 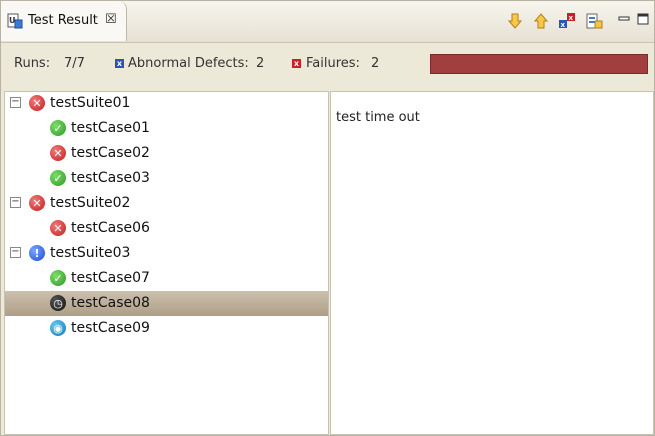 What do you see at coordinates (327, 22) in the screenshot?
I see `tab-bar: U Test Result ☒ x x` at bounding box center [327, 22].